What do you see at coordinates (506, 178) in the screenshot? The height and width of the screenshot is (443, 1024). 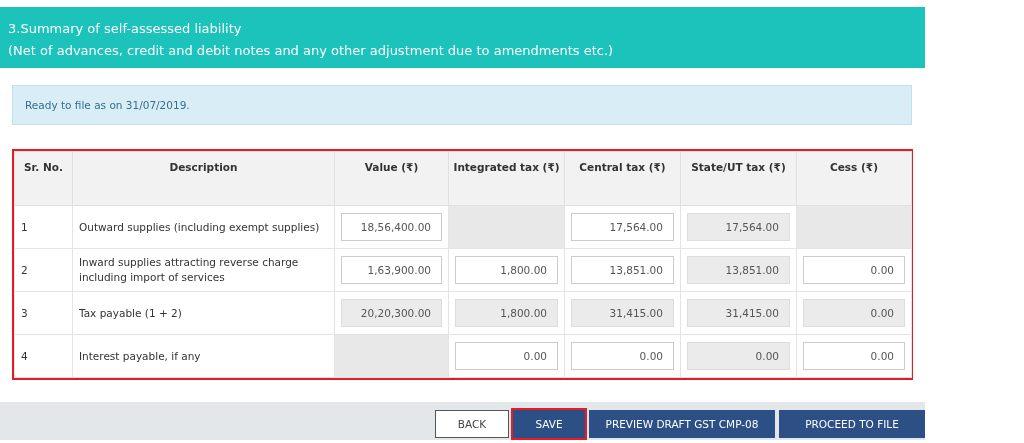 I see `column-header: Integrated tax (₹)` at bounding box center [506, 178].